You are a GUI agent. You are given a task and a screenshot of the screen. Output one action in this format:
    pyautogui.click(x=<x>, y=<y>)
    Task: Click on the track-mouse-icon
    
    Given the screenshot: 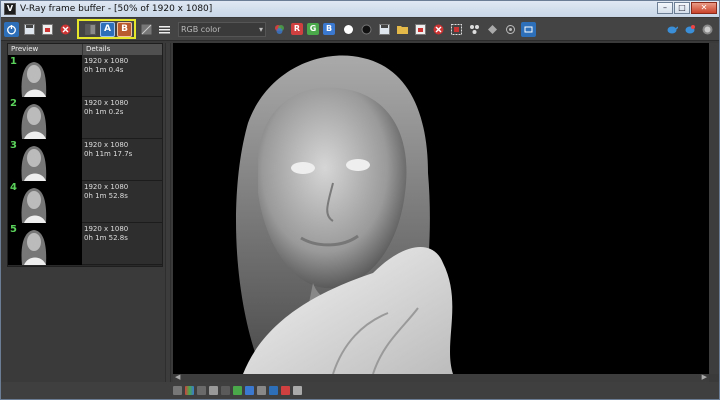 What is the action you would take?
    pyautogui.click(x=474, y=29)
    